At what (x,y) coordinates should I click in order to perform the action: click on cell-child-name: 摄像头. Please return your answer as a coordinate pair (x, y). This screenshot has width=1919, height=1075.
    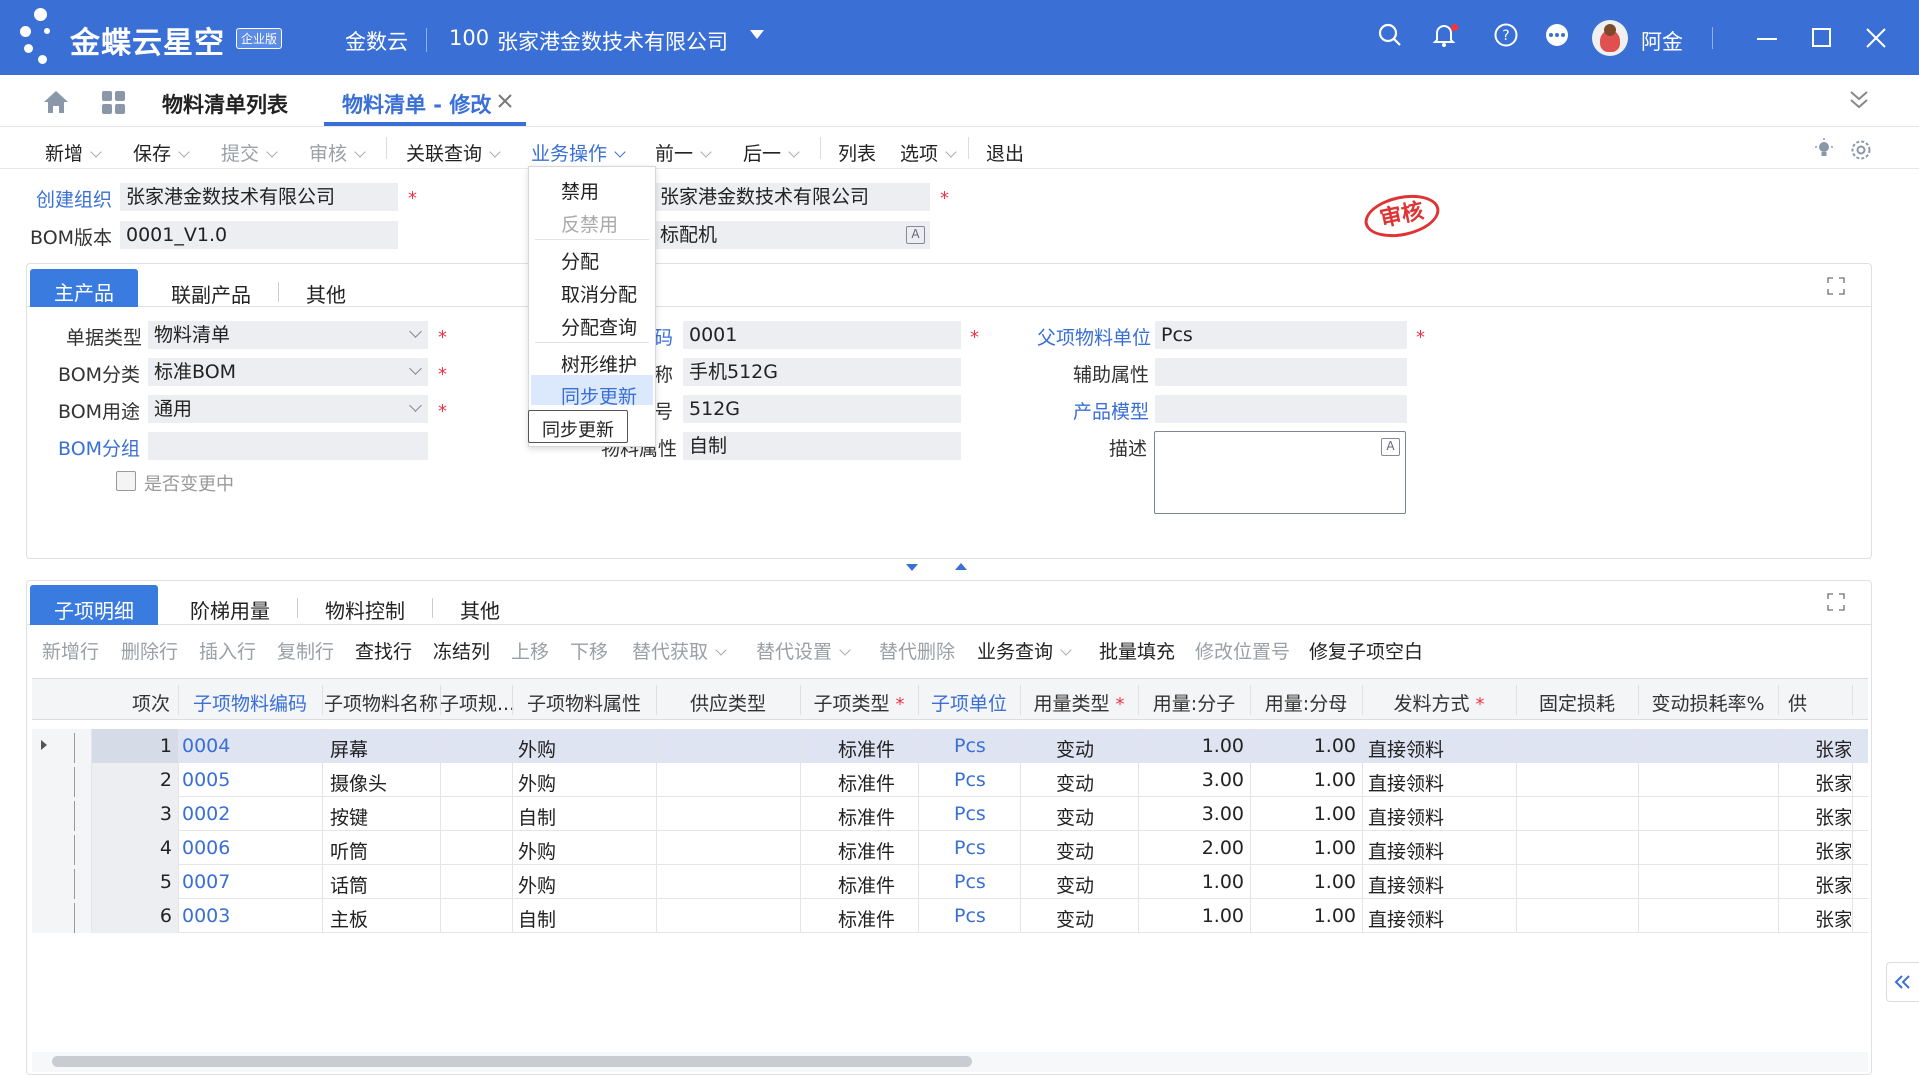
    Looking at the image, I should click on (385, 782).